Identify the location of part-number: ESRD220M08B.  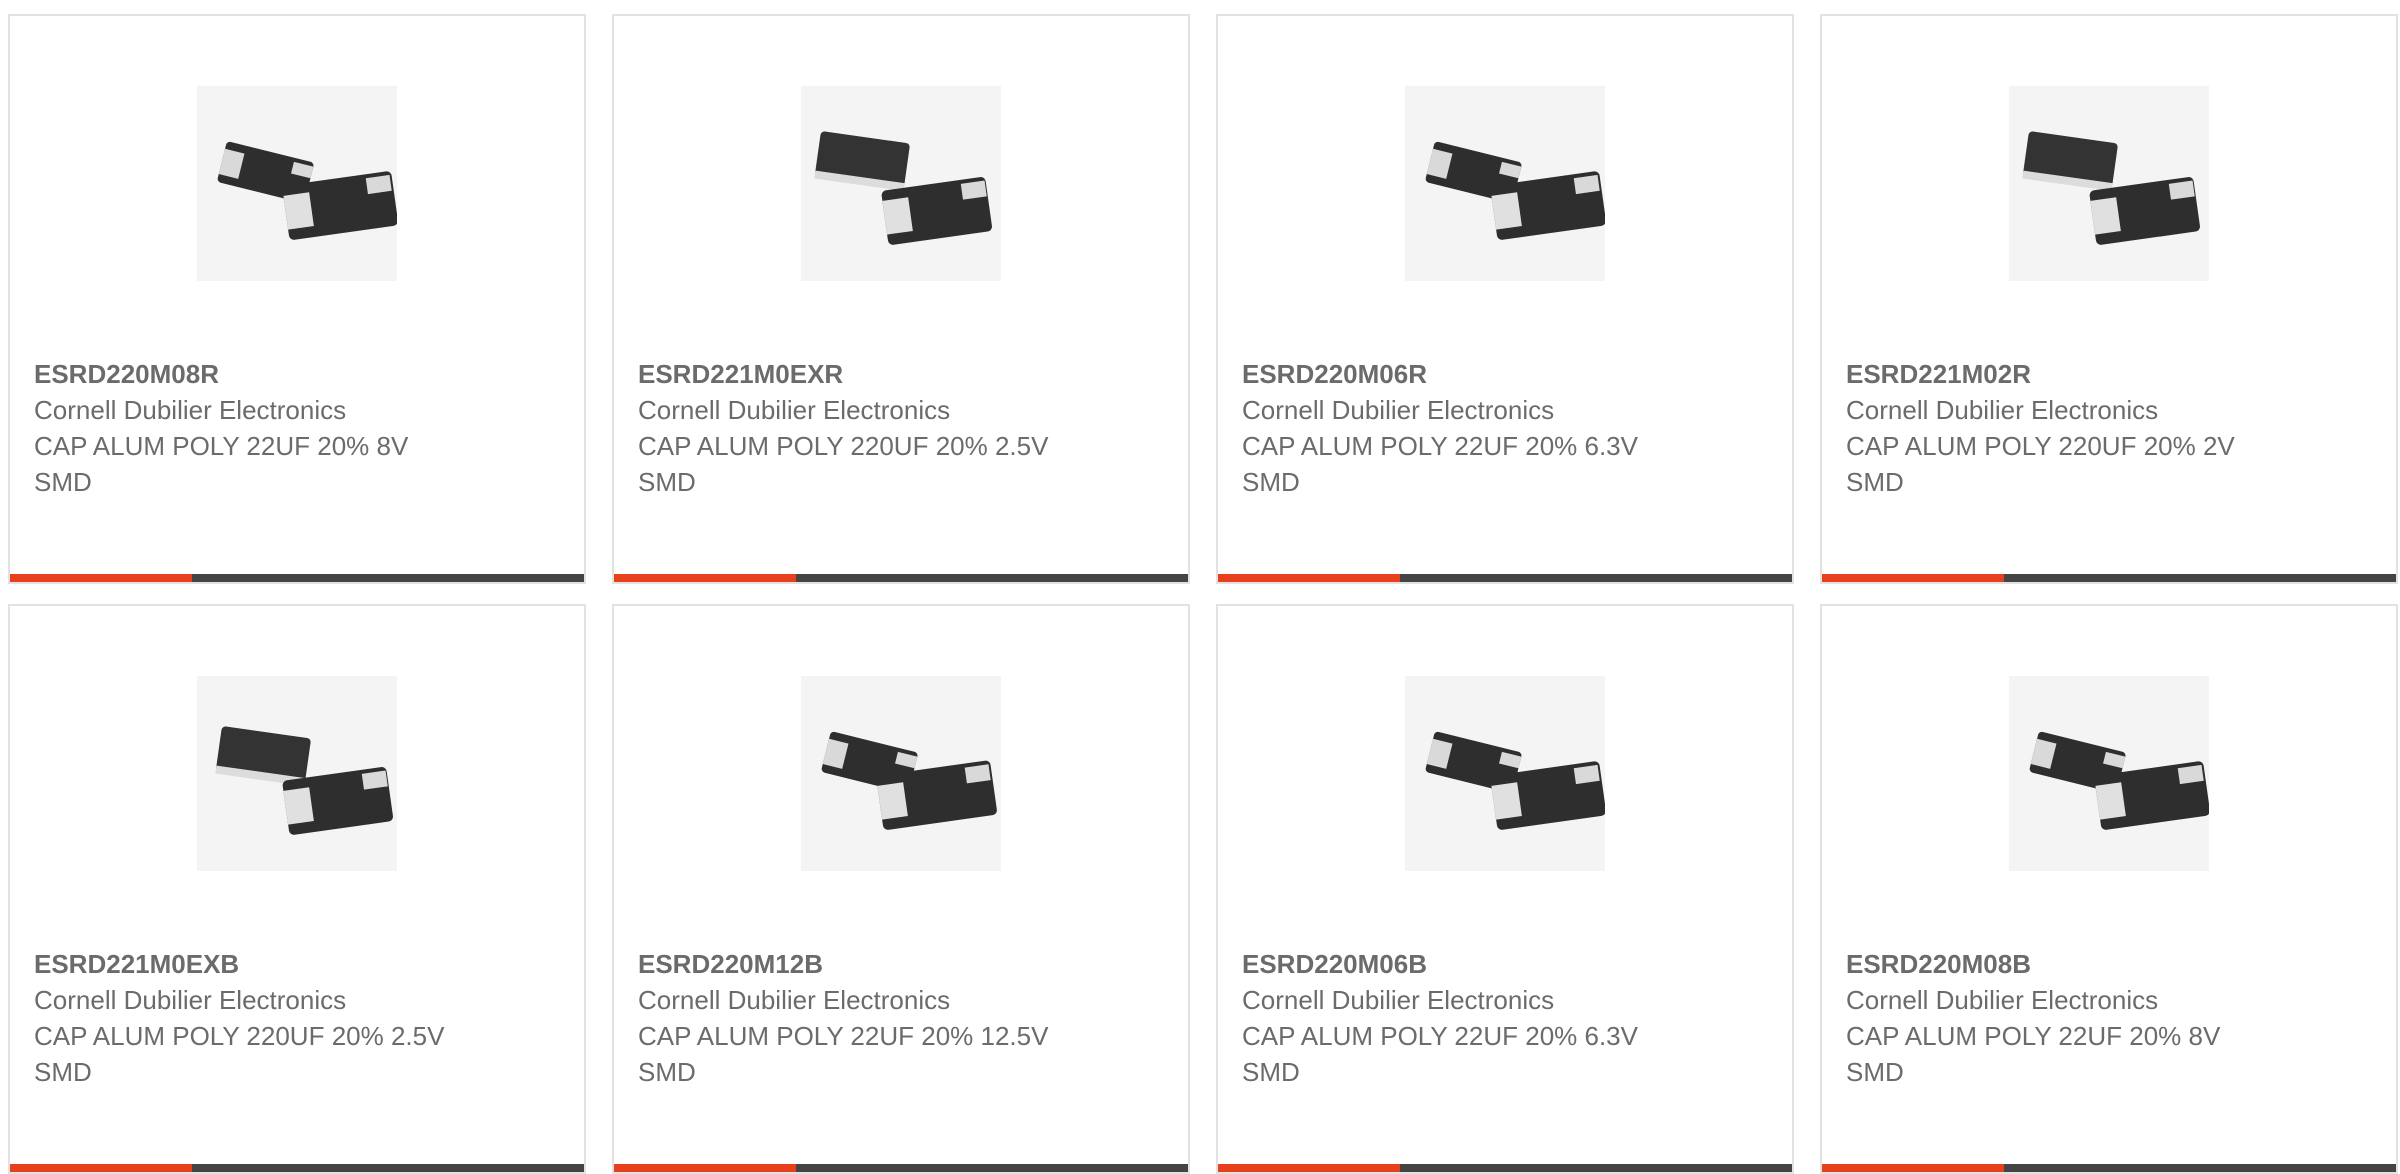
(2056, 964).